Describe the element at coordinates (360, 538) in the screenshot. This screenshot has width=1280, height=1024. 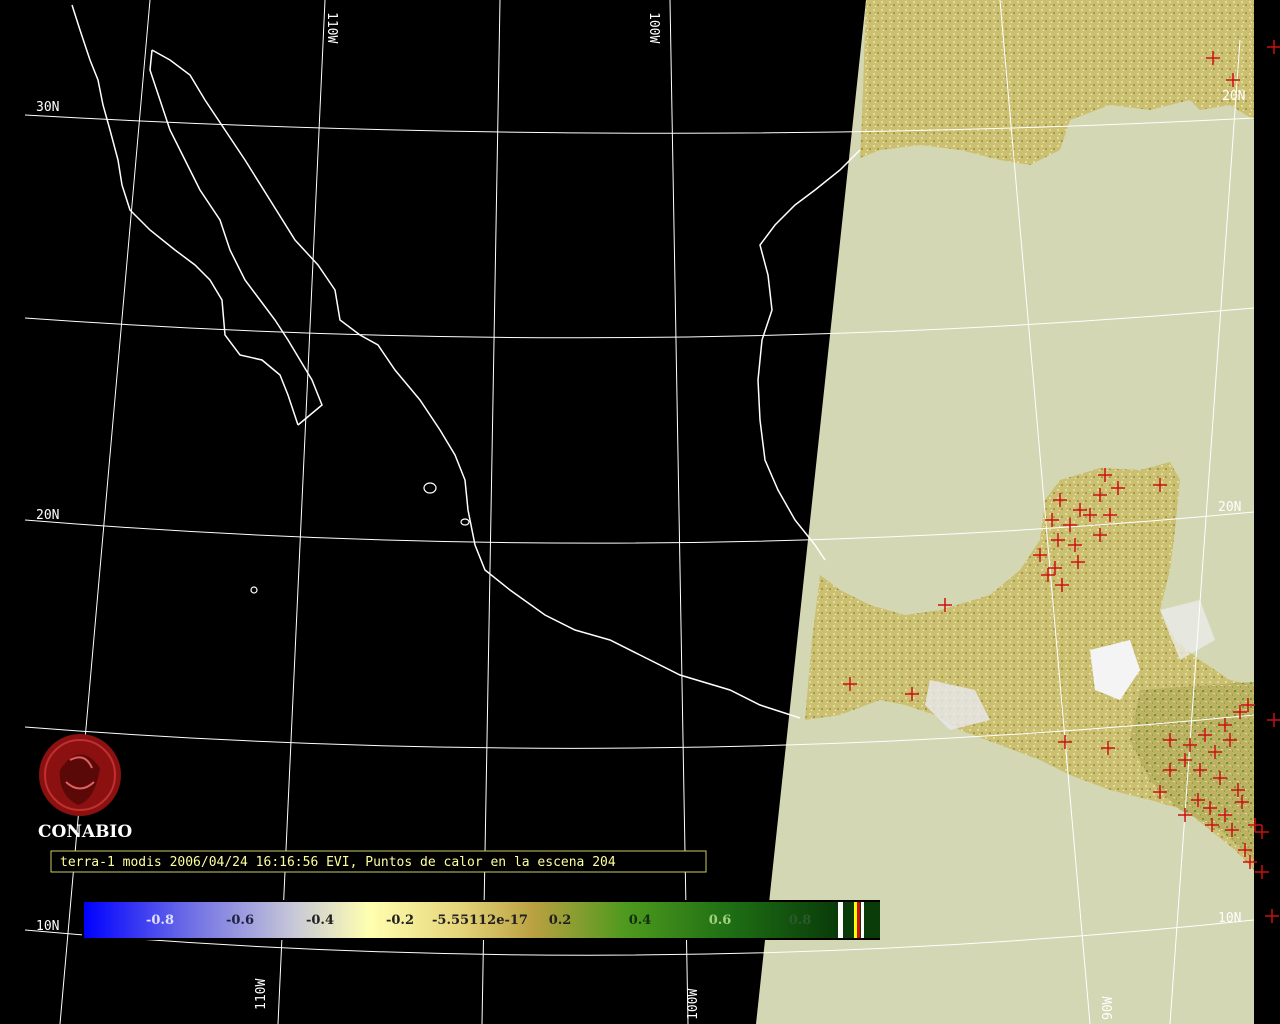
I see `islands` at that location.